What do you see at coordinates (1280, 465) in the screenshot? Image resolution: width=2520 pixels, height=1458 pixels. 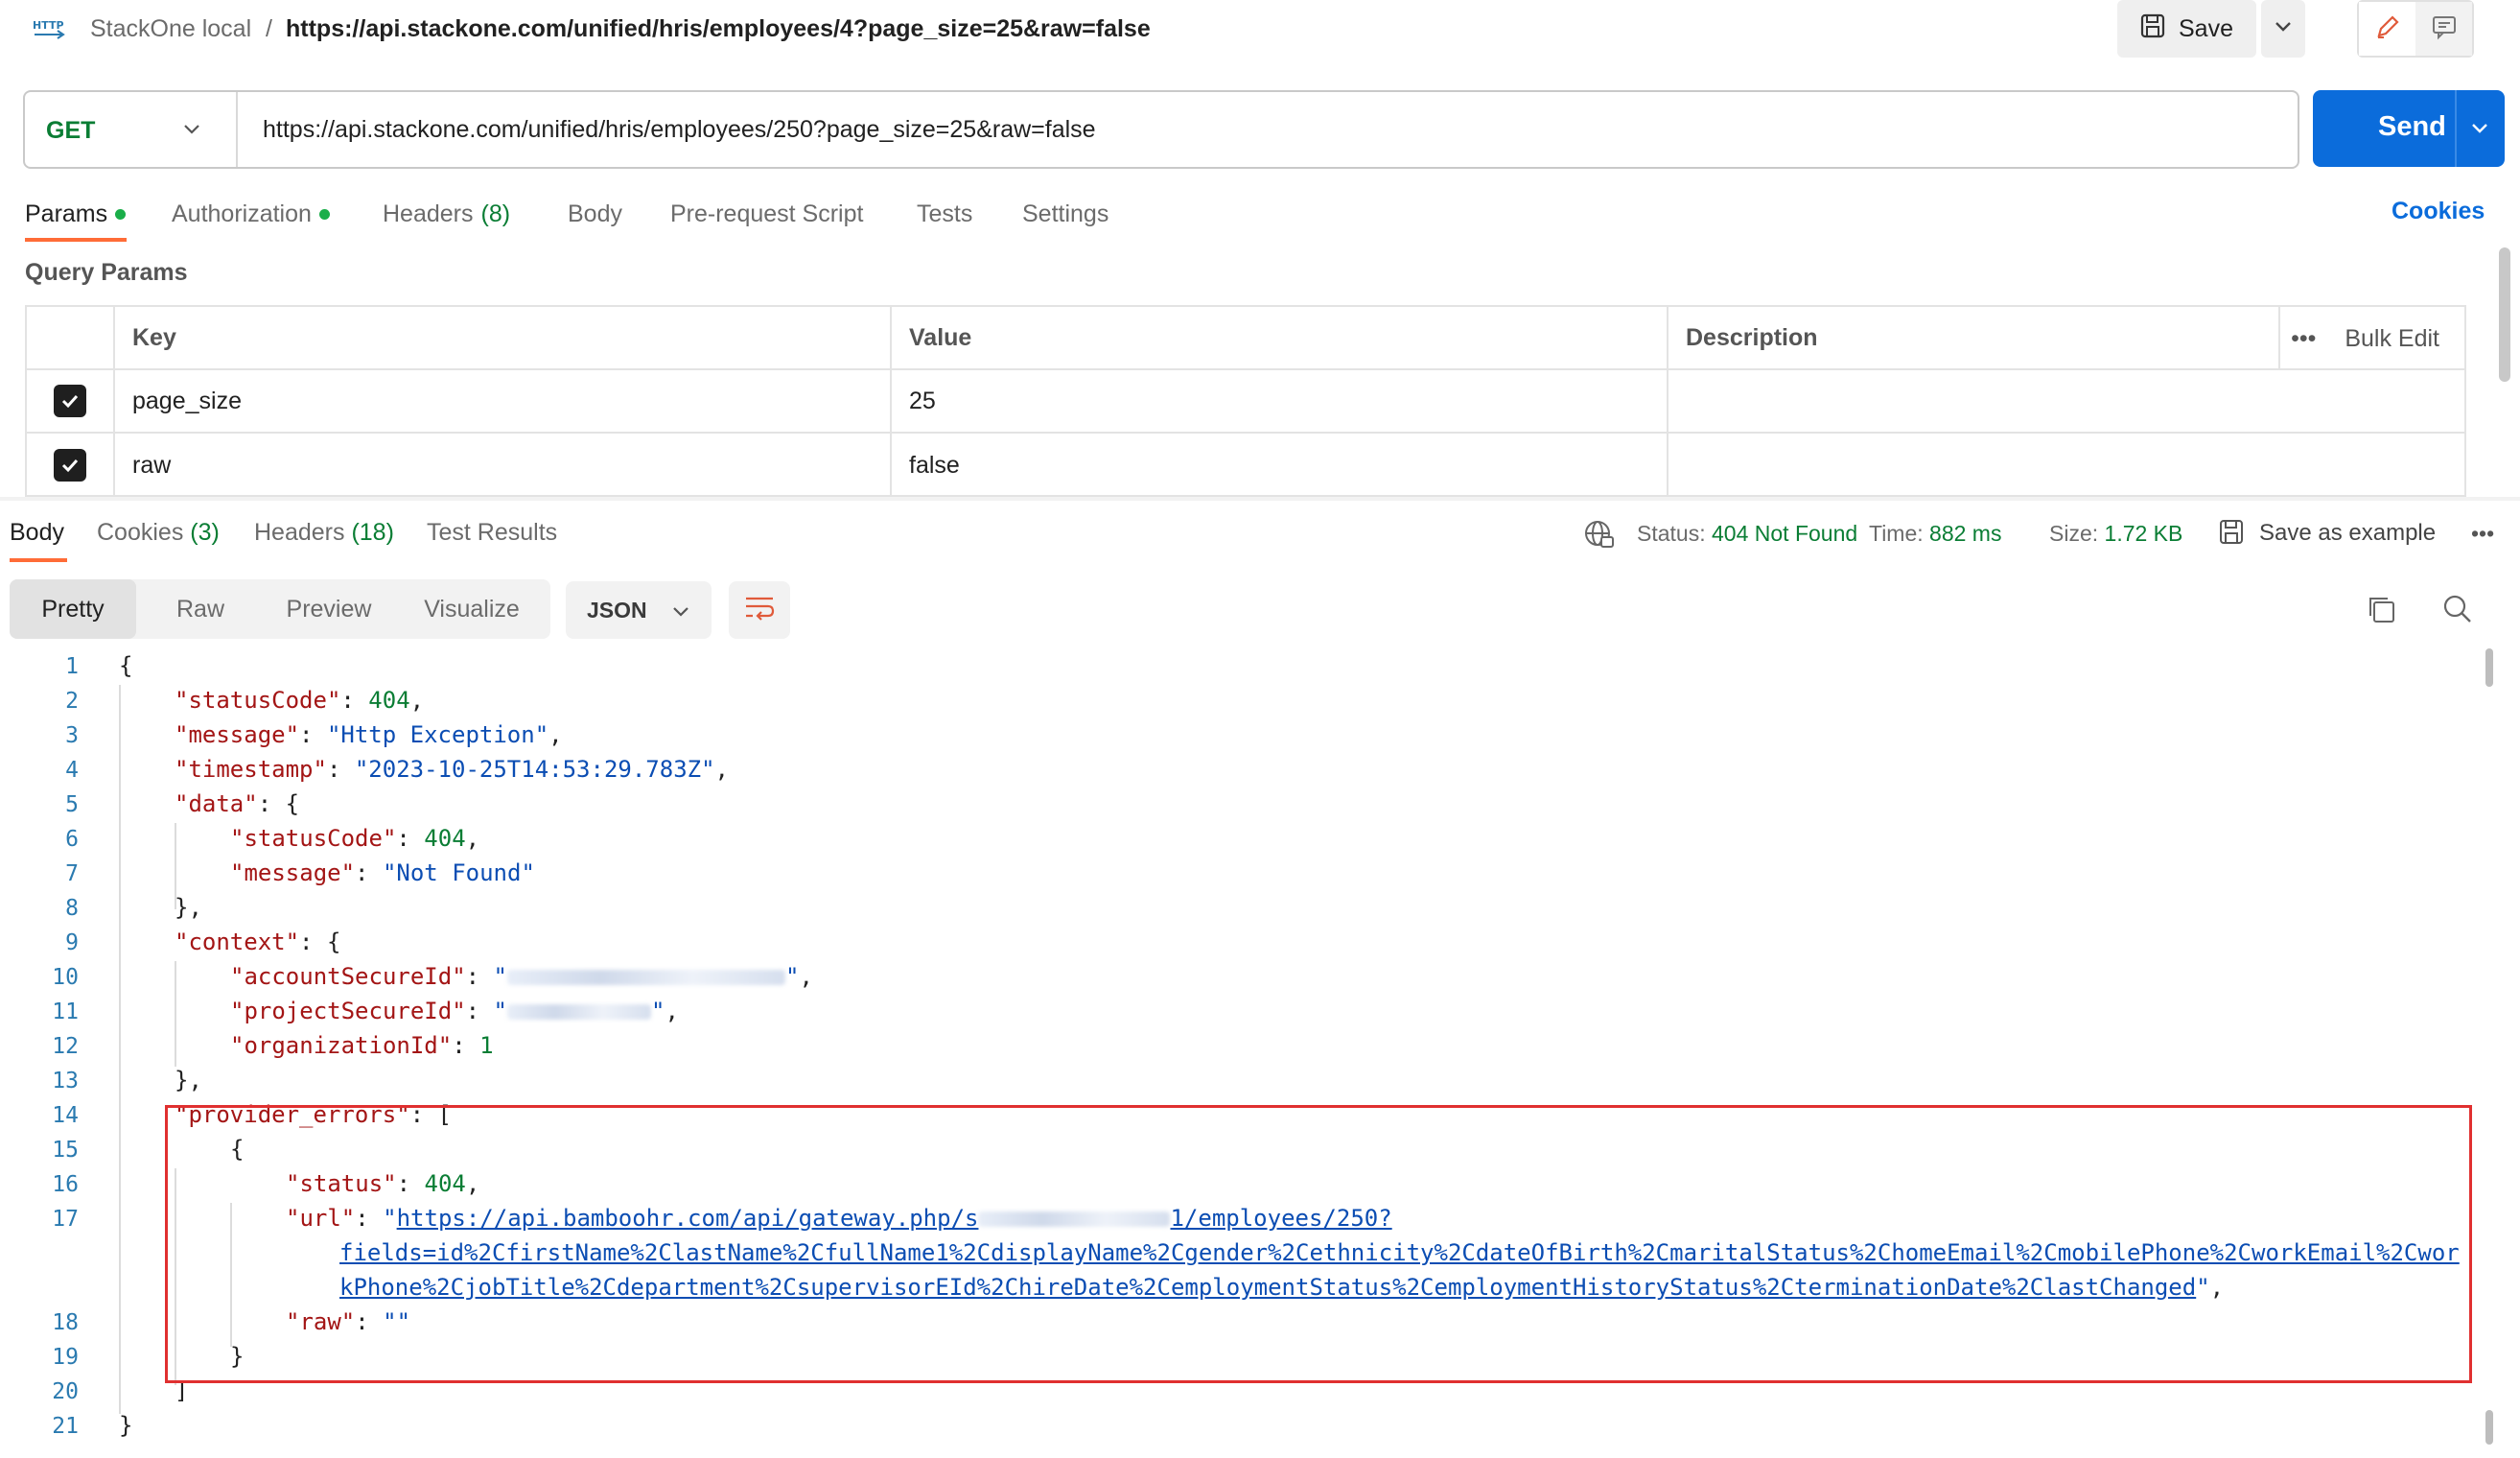 I see `param-value-cell: false` at bounding box center [1280, 465].